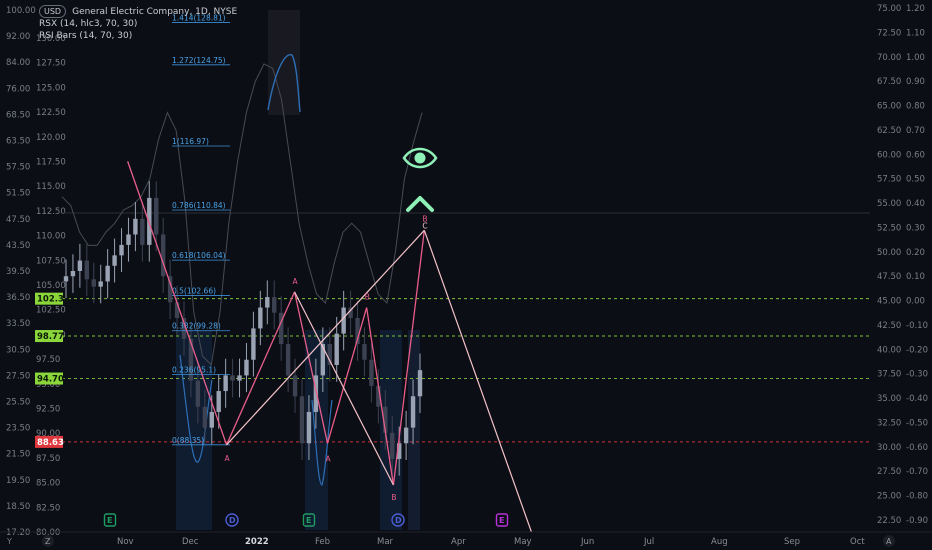 This screenshot has height=550, width=932. I want to click on left-outer-tick: 25.50, so click(18, 403).